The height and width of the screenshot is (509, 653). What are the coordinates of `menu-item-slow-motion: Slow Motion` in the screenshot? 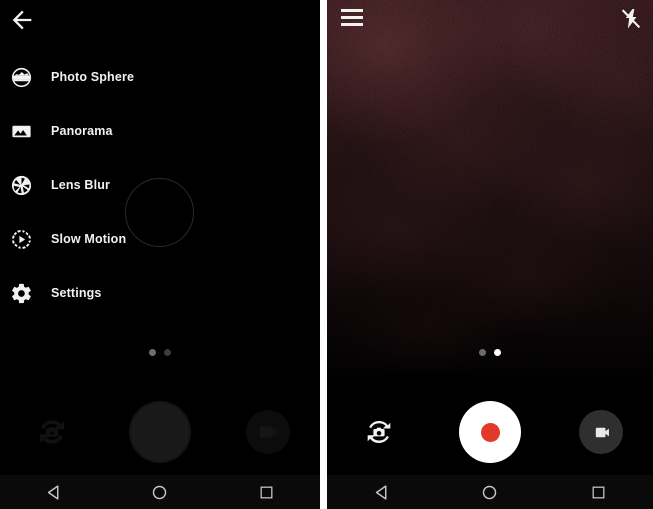 It's located at (160, 239).